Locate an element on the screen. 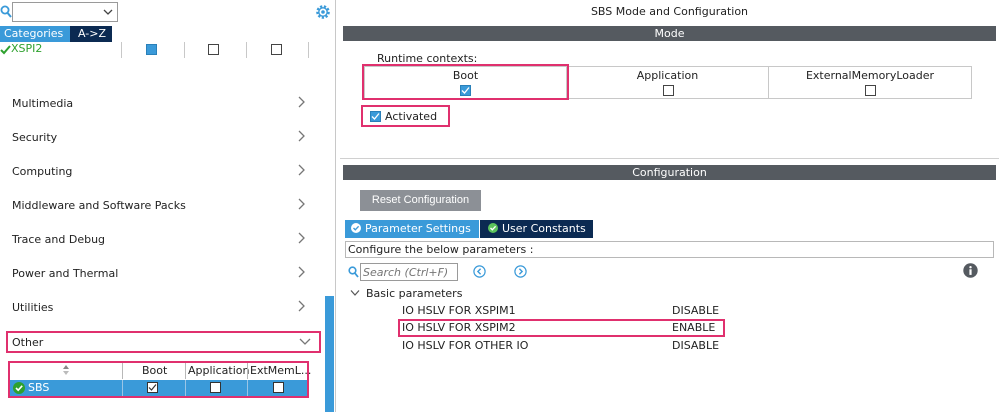  category-label: Other is located at coordinates (28, 342).